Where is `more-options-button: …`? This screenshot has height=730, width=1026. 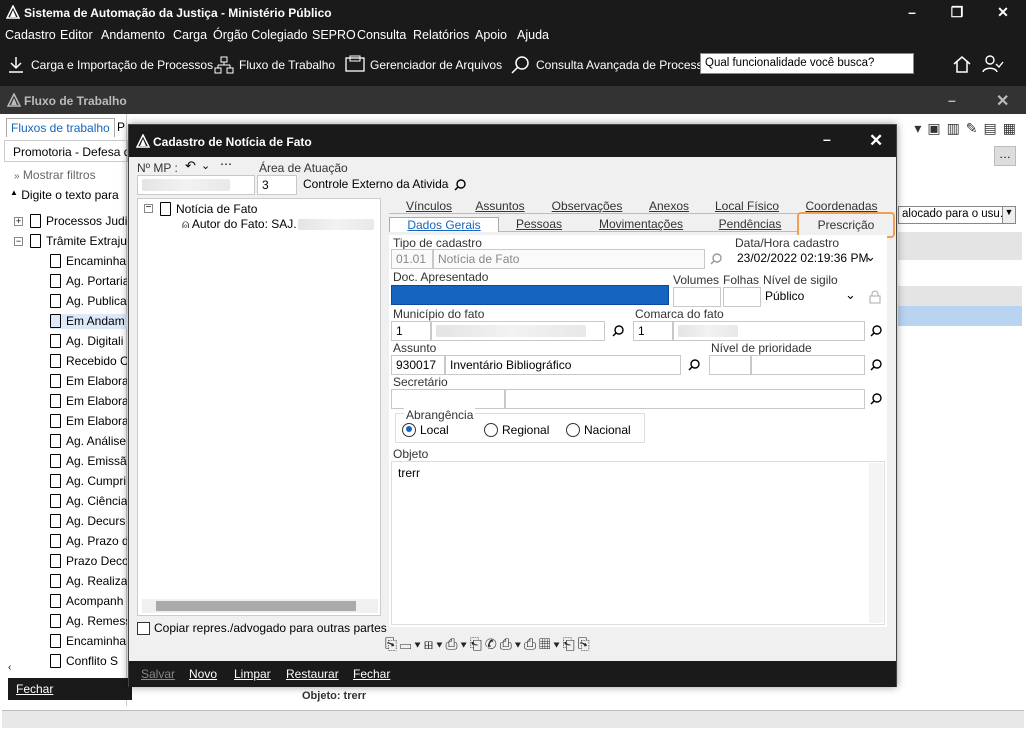 more-options-button: … is located at coordinates (1005, 156).